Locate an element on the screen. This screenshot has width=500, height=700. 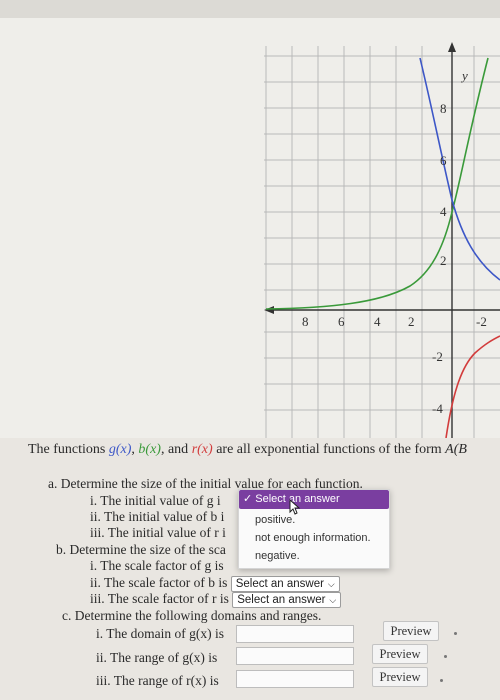
intro-text: The functions is located at coordinates (68, 449).